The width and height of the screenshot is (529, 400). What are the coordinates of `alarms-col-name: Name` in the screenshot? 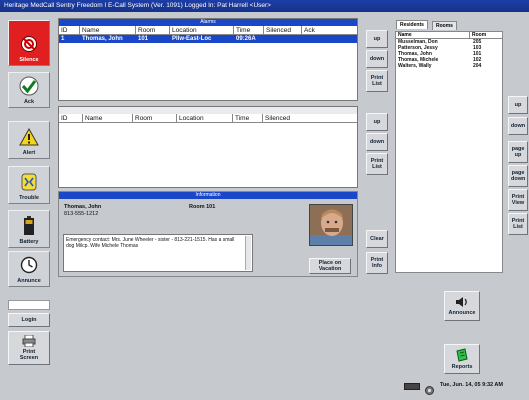 It's located at (108, 30).